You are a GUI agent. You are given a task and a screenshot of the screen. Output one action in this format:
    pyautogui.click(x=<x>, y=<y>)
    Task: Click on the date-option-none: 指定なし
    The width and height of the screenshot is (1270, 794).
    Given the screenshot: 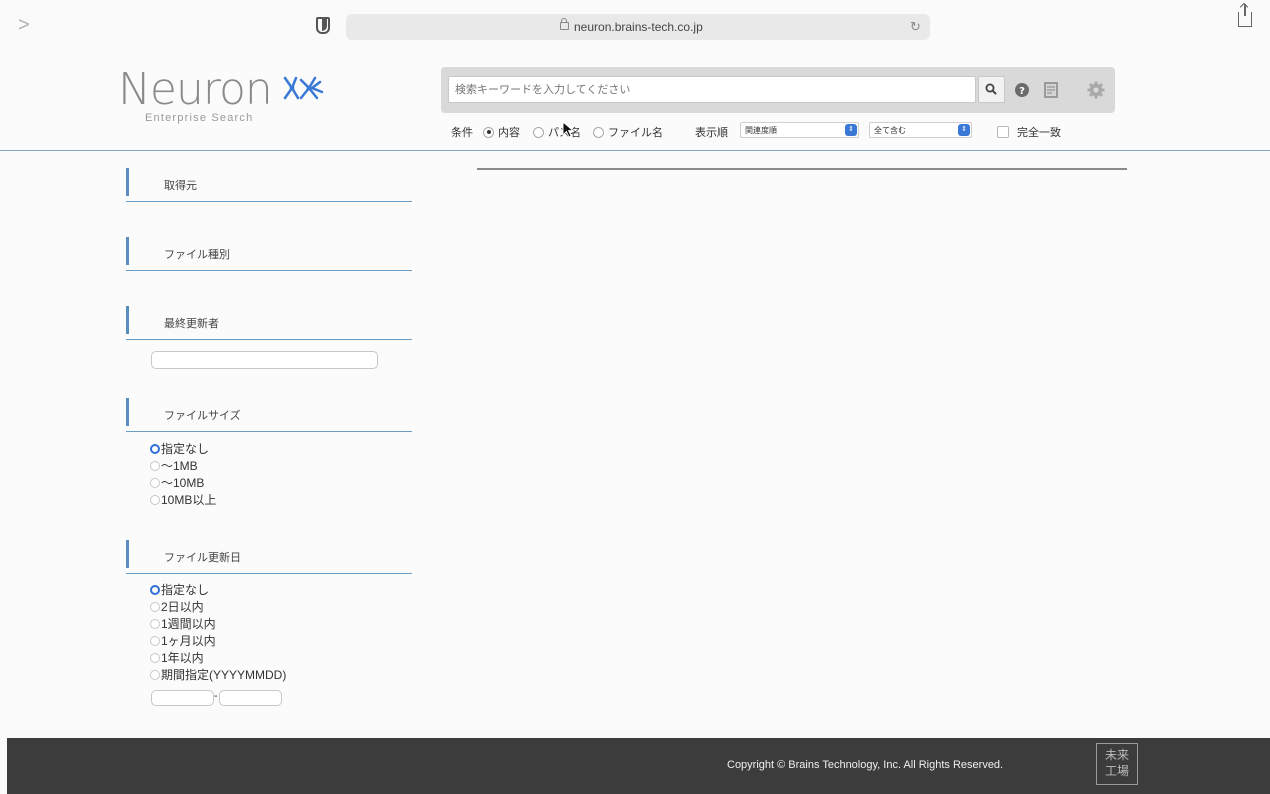 What is the action you would take?
    pyautogui.click(x=218, y=589)
    